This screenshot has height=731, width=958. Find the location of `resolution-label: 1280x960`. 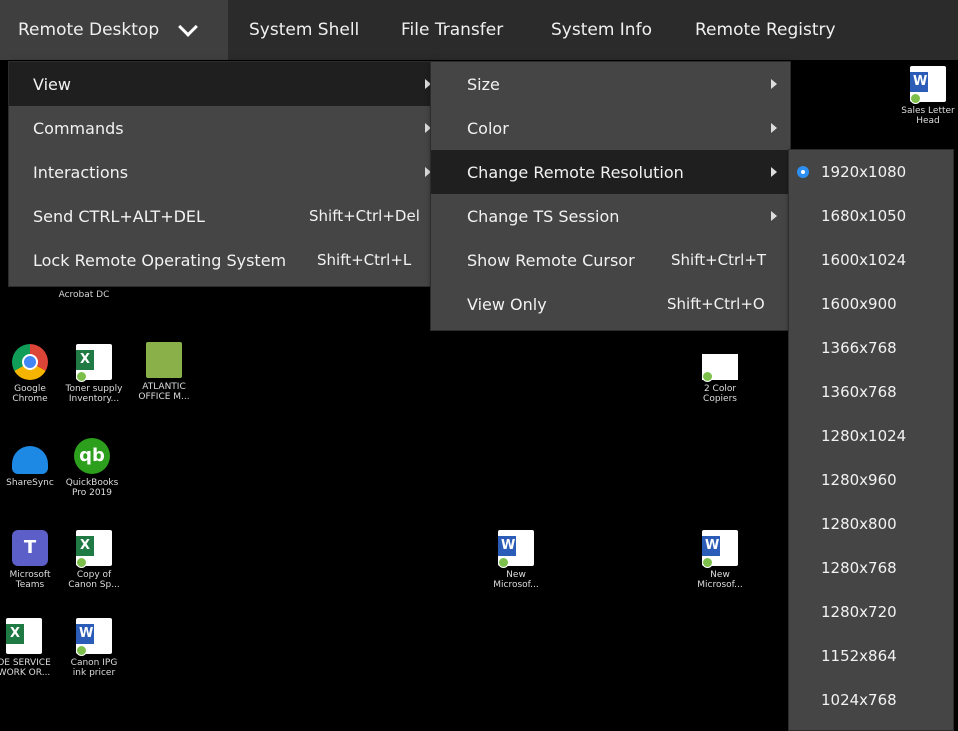

resolution-label: 1280x960 is located at coordinates (859, 480).